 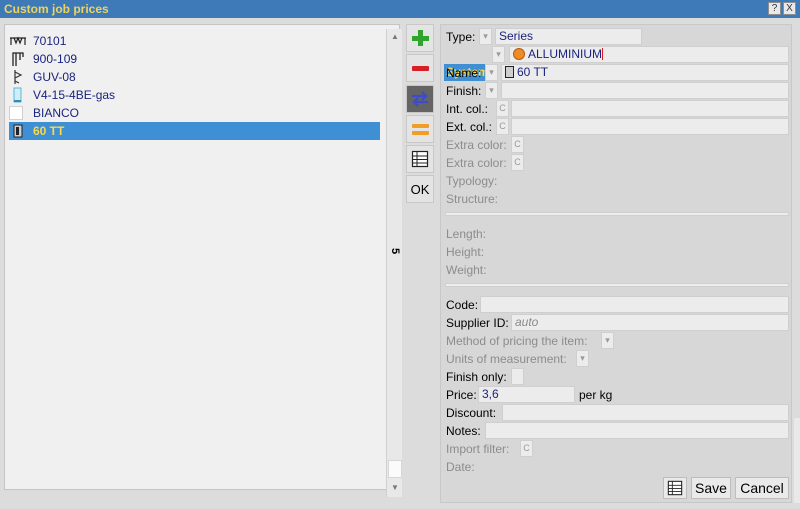 I want to click on price-unit: per kg, so click(x=596, y=395).